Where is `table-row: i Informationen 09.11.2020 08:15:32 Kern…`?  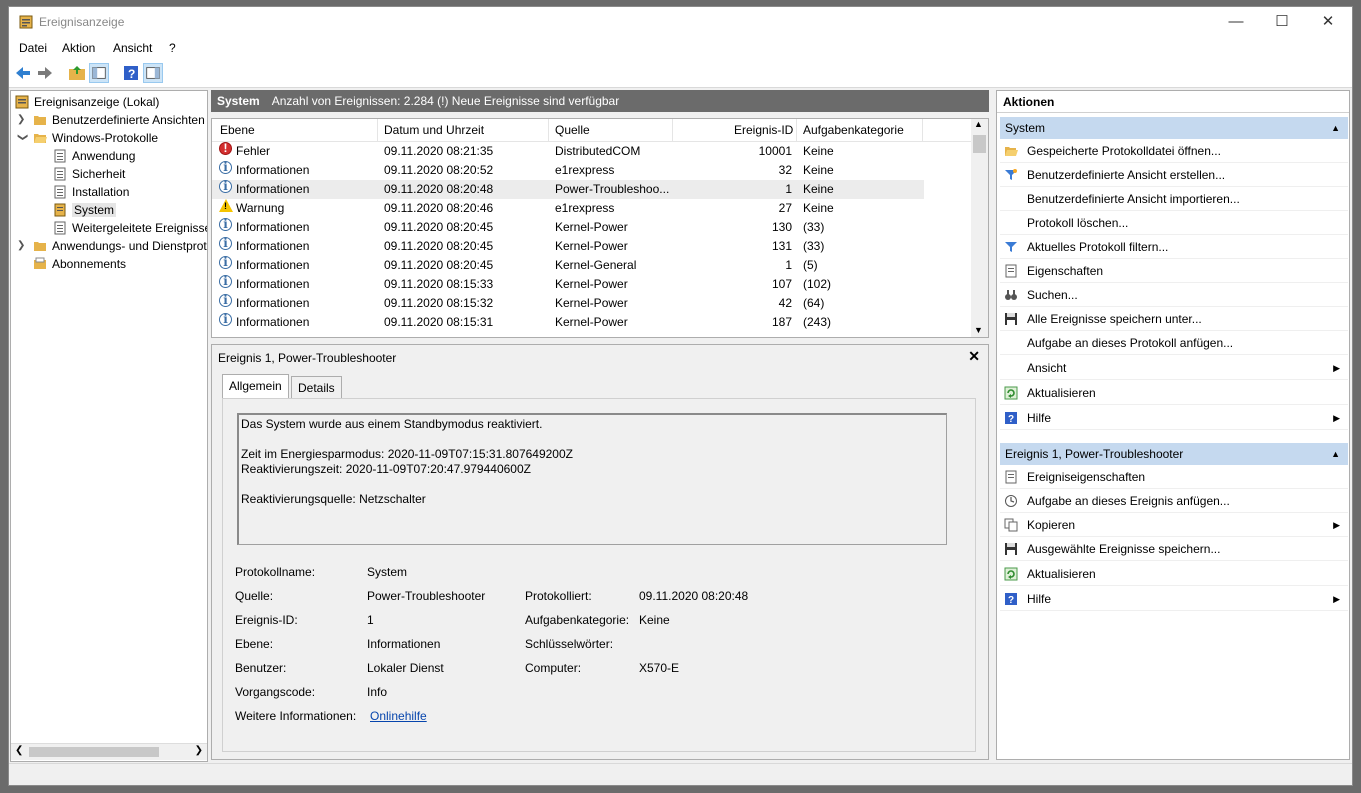
table-row: i Informationen 09.11.2020 08:15:32 Kern… is located at coordinates (568, 303).